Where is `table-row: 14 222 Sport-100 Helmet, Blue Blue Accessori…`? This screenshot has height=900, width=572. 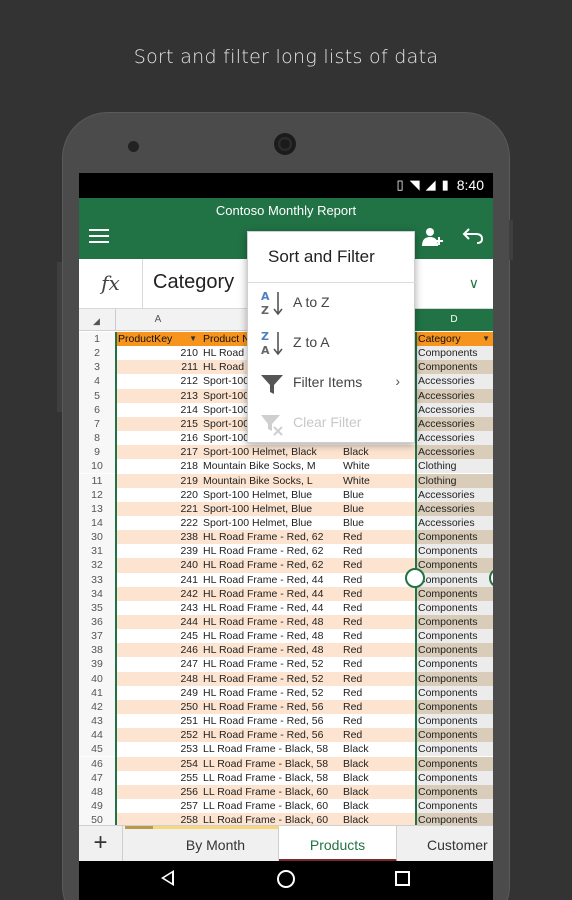 table-row: 14 222 Sport-100 Helmet, Blue Blue Accessori… is located at coordinates (286, 523).